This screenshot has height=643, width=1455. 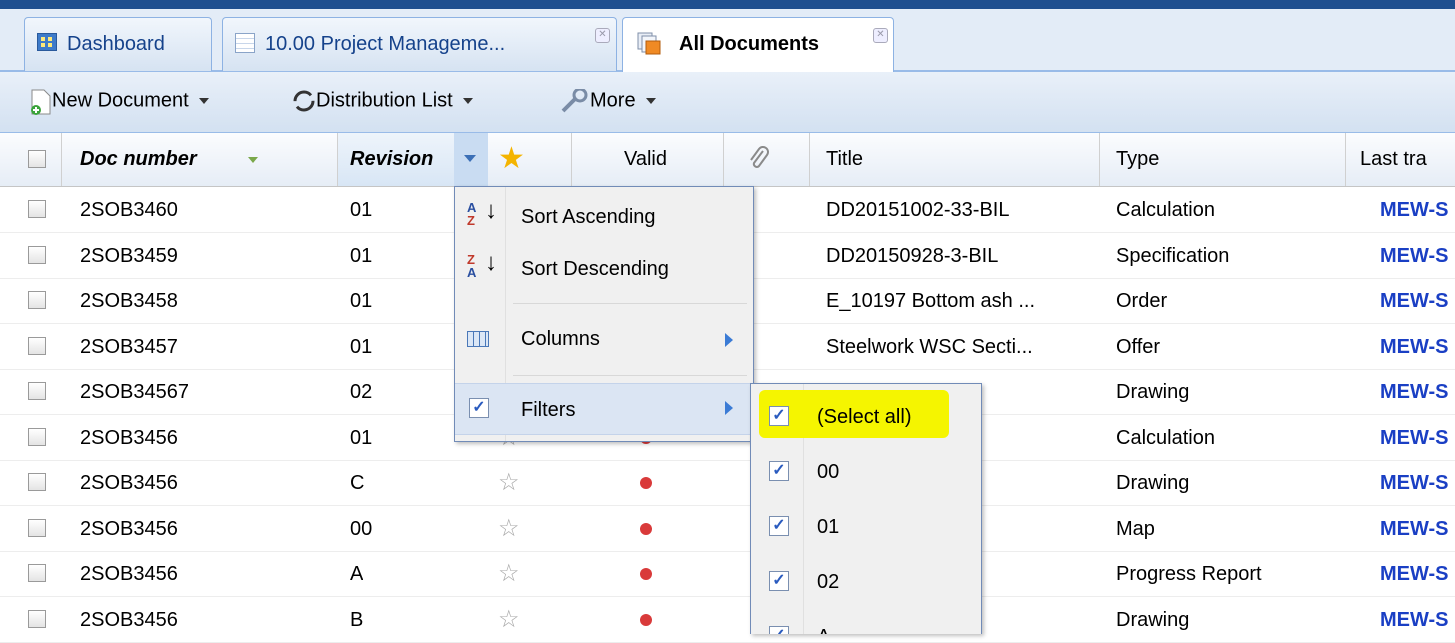 What do you see at coordinates (648, 159) in the screenshot?
I see `column-valid: Valid` at bounding box center [648, 159].